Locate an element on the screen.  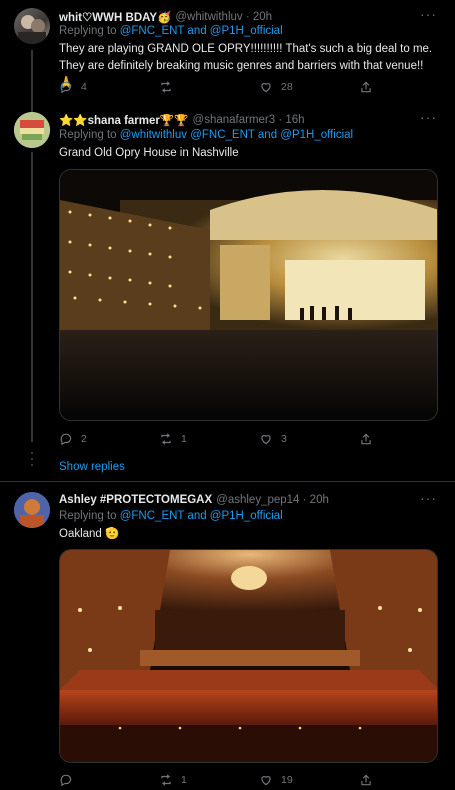
tweet-header: ⭐⭐shana farmer🏆🏆 @shanafarmer3 · 16h is located at coordinates (182, 120).